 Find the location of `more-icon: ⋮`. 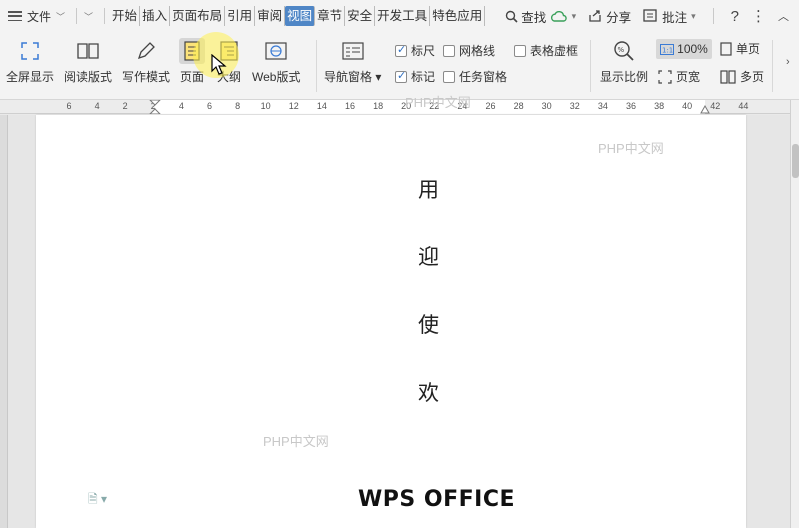

more-icon: ⋮ is located at coordinates (758, 16).